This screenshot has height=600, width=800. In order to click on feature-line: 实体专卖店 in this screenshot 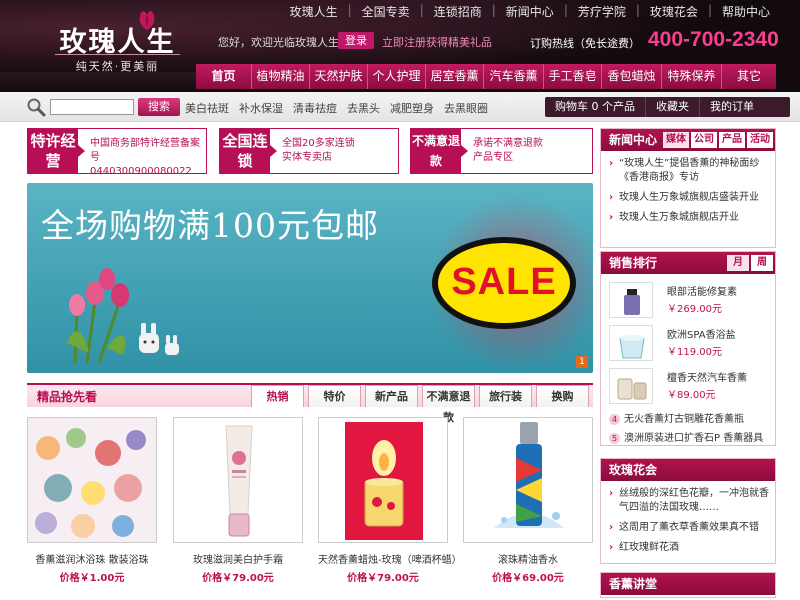, I will do `click(307, 157)`.